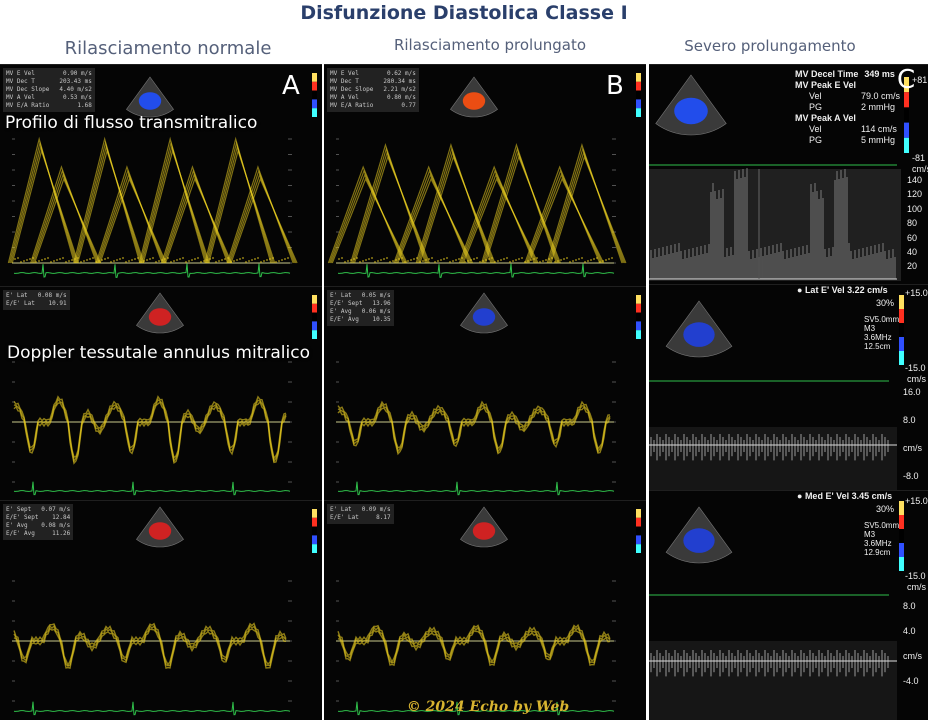 Image resolution: width=928 pixels, height=720 pixels. I want to click on setting-value: 3.6MHz, so click(878, 543).